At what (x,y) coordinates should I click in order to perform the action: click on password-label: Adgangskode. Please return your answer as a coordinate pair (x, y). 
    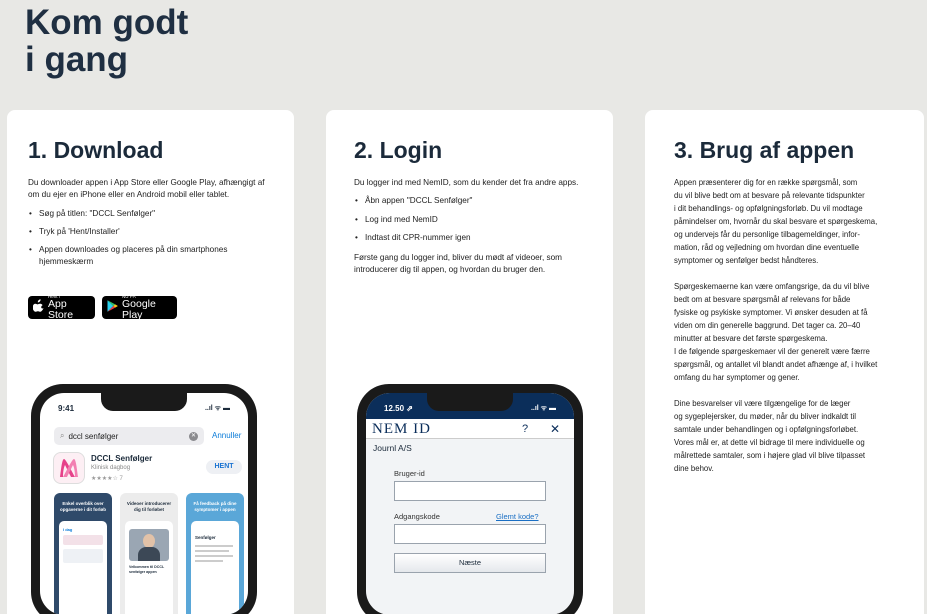
    Looking at the image, I should click on (417, 516).